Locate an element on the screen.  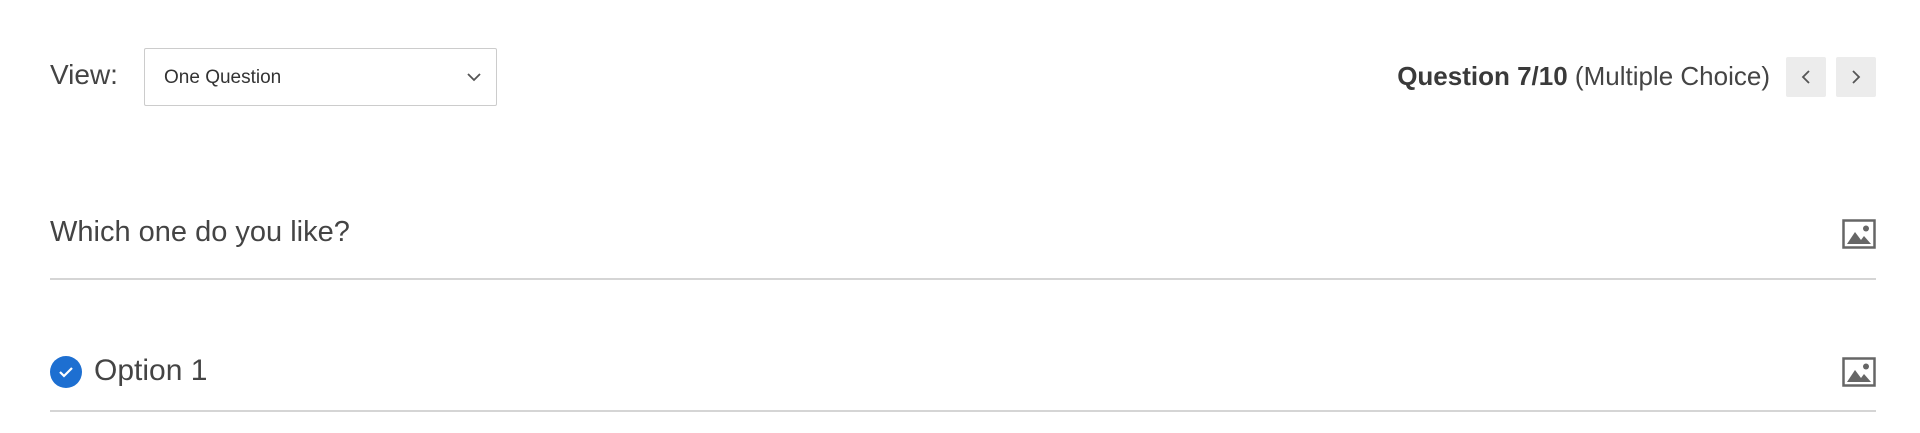
question-counter: Question 7/10 is located at coordinates (1482, 76).